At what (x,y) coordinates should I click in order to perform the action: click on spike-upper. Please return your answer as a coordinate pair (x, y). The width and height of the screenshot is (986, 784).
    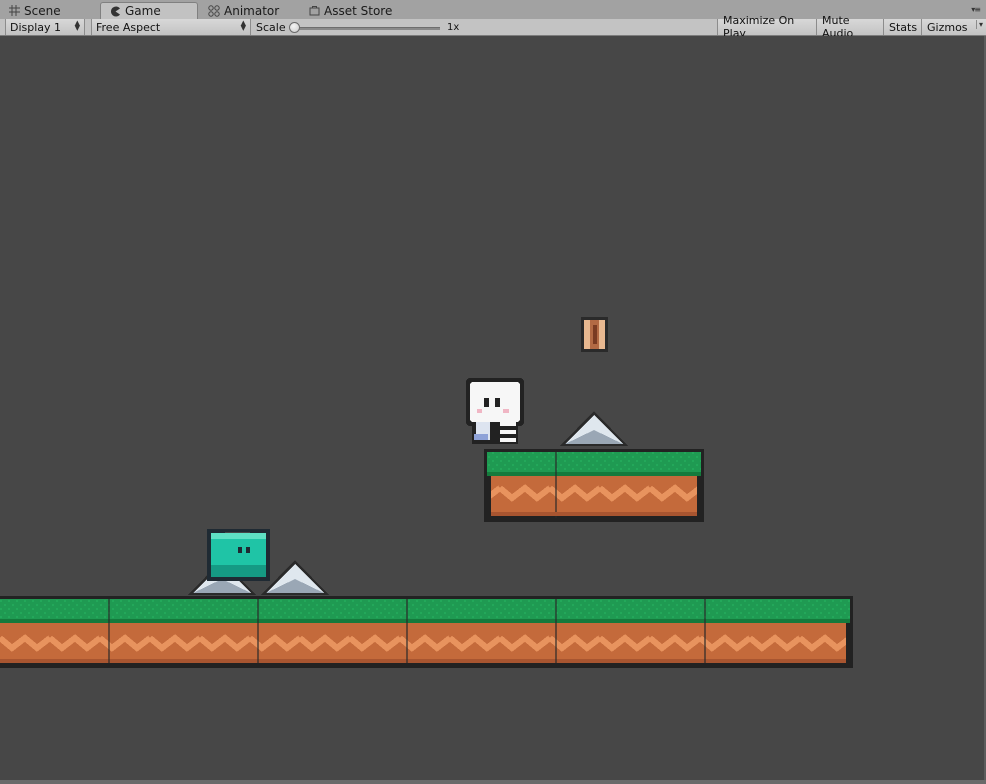
    Looking at the image, I should click on (594, 428).